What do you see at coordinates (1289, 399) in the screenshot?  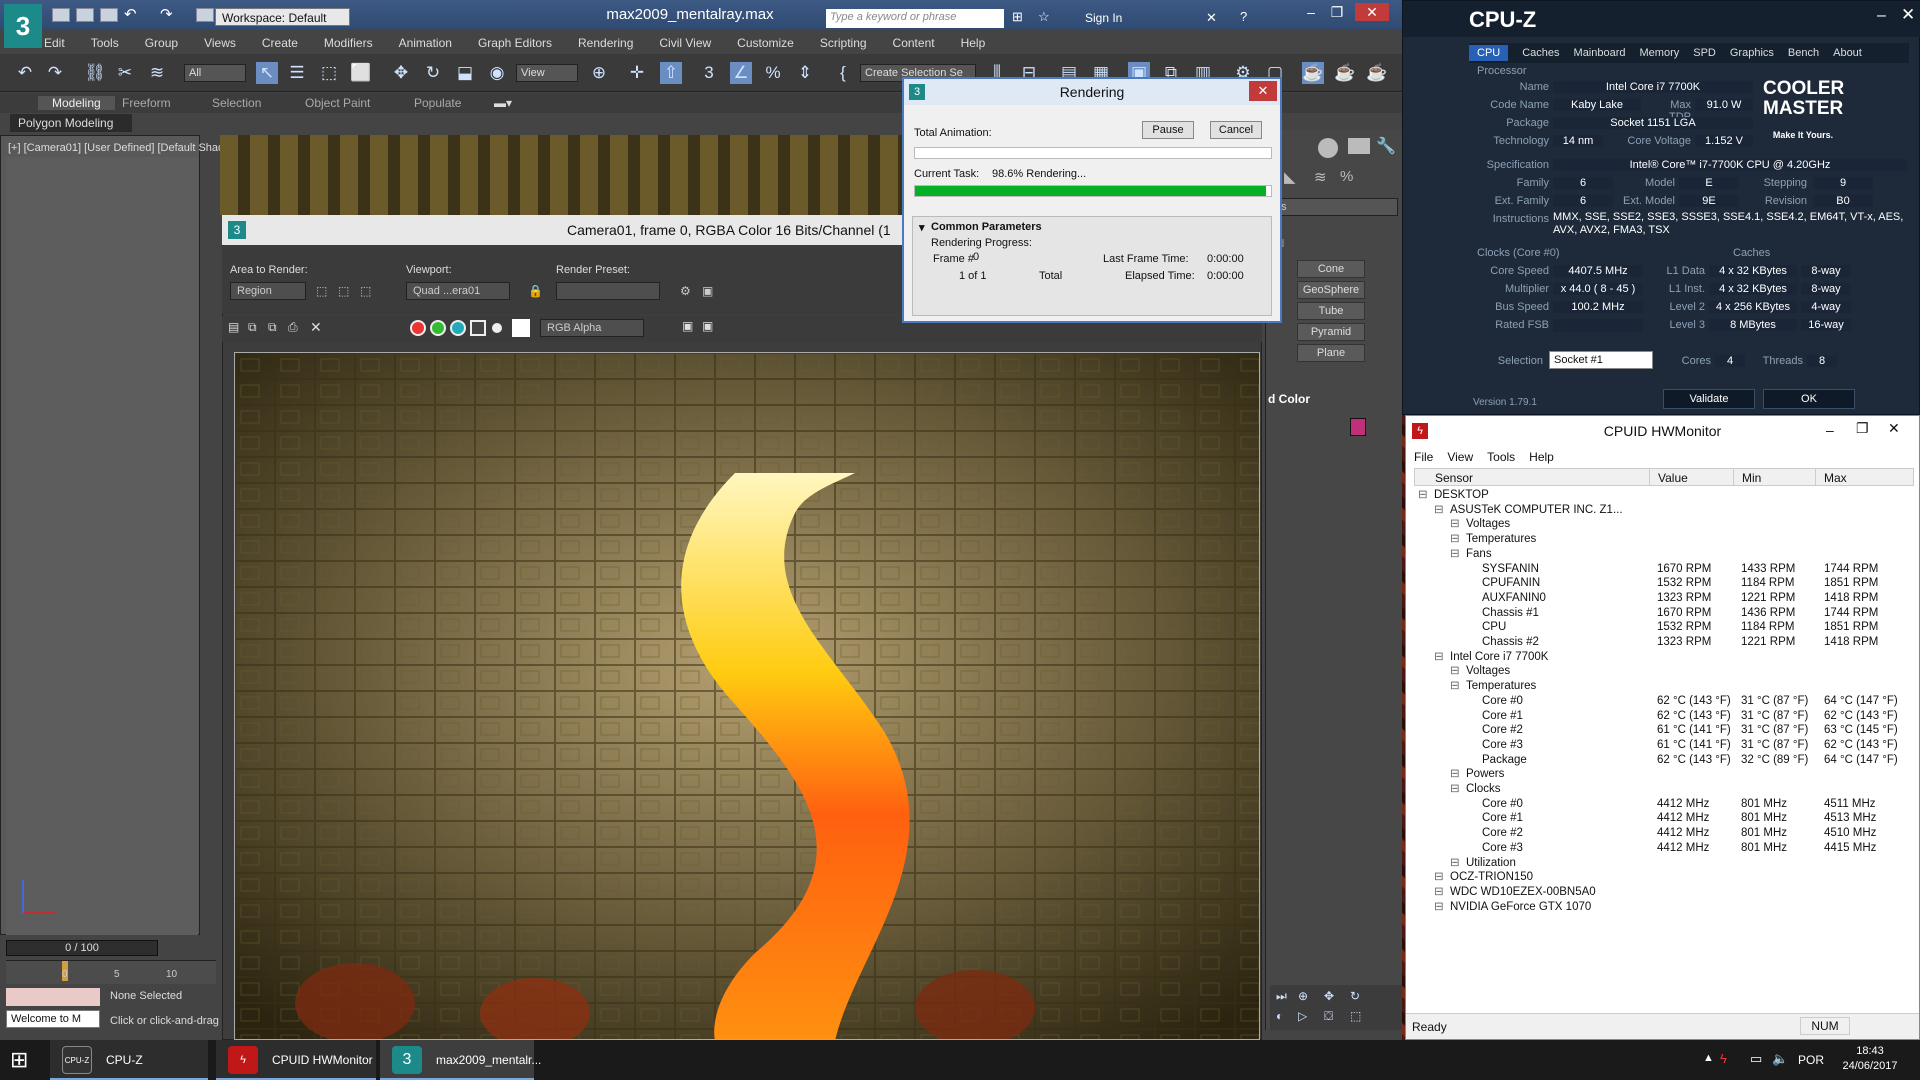 I see `name-and-color-section: d Color` at bounding box center [1289, 399].